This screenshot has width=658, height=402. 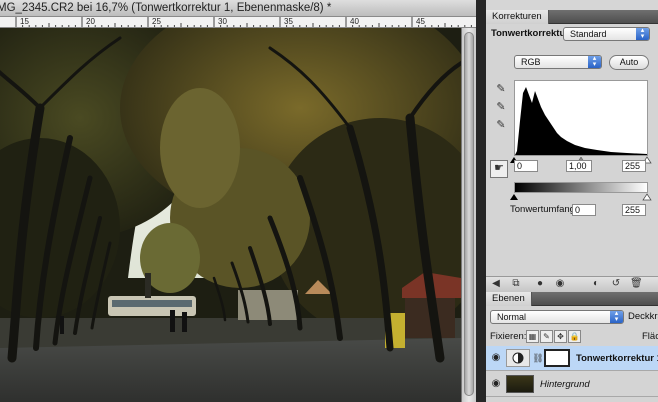 What do you see at coordinates (584, 210) in the screenshot?
I see `output-black-field: 0` at bounding box center [584, 210].